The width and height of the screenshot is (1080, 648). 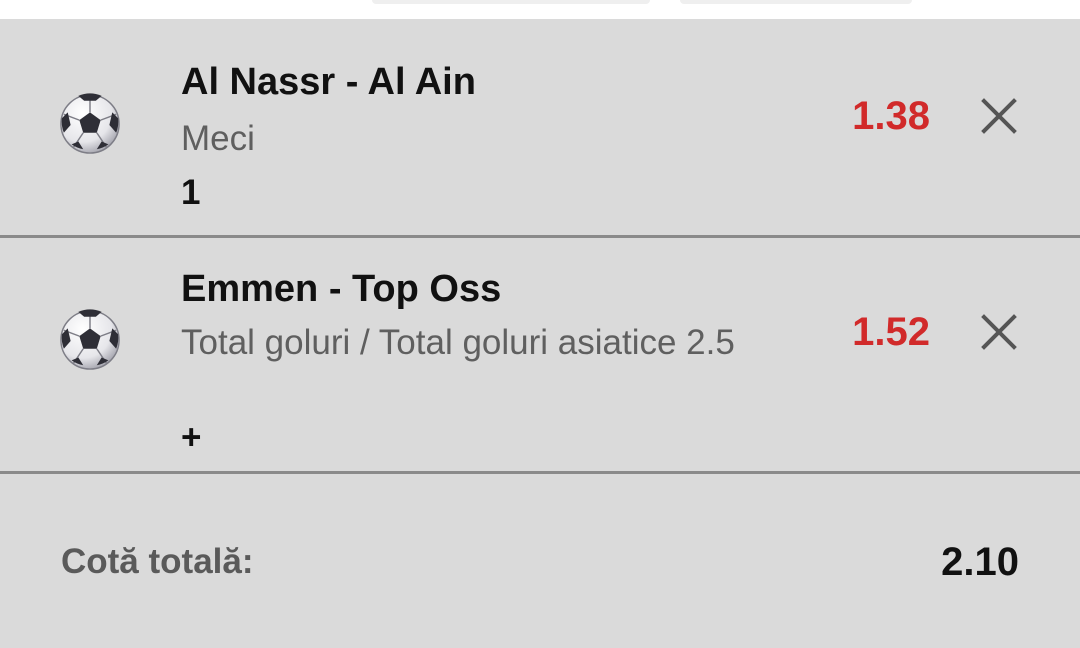 What do you see at coordinates (341, 289) in the screenshot?
I see `event-name: Emmen - Top Oss` at bounding box center [341, 289].